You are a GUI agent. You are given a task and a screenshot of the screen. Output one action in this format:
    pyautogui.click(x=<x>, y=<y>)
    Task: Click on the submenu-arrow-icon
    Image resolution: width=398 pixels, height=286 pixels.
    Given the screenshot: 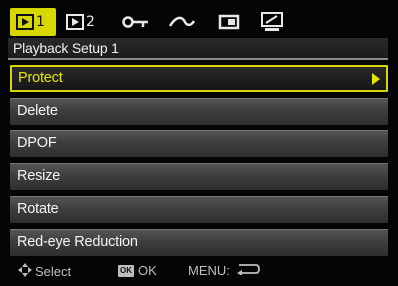 What is the action you would take?
    pyautogui.click(x=376, y=79)
    